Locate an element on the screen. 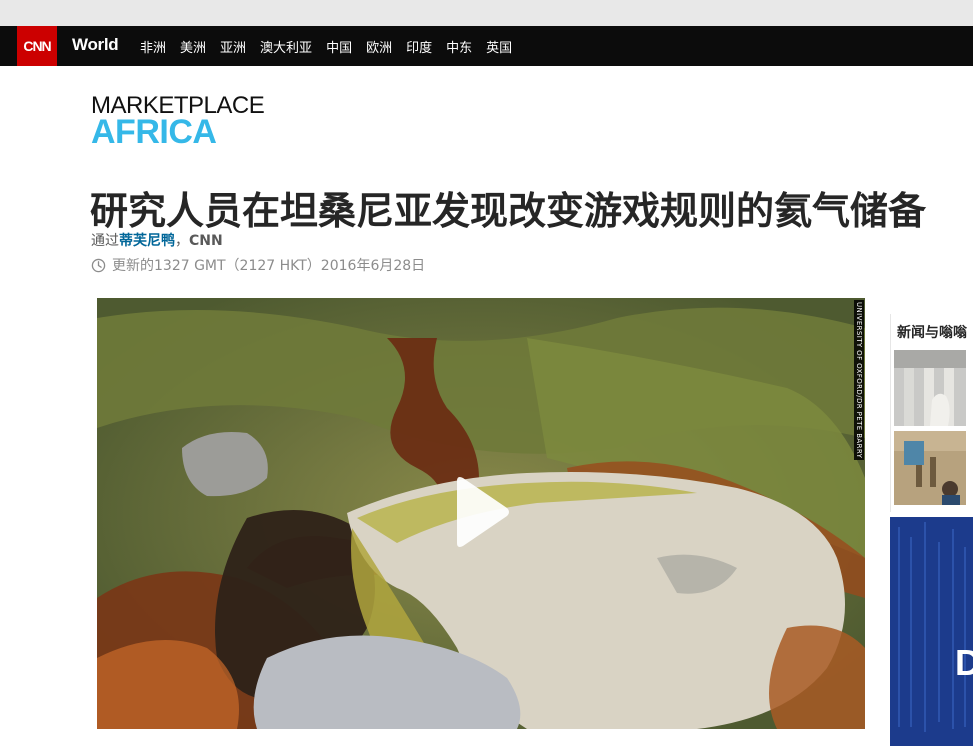  nav-item-middle-east: 中东 is located at coordinates (459, 46).